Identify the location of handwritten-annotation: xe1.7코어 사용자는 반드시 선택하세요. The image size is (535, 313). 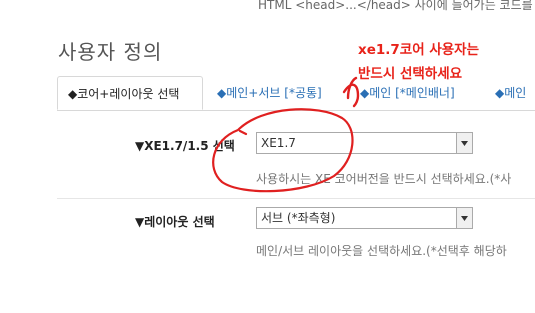
(443, 62).